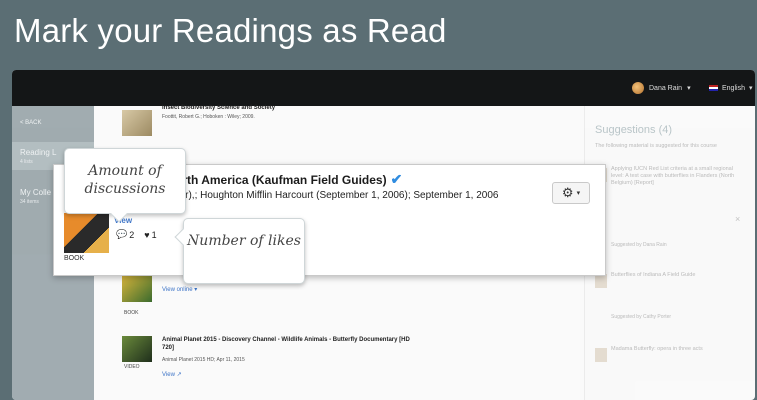 The width and height of the screenshot is (757, 400). I want to click on suggestions-title: Suggestions (4), so click(634, 130).